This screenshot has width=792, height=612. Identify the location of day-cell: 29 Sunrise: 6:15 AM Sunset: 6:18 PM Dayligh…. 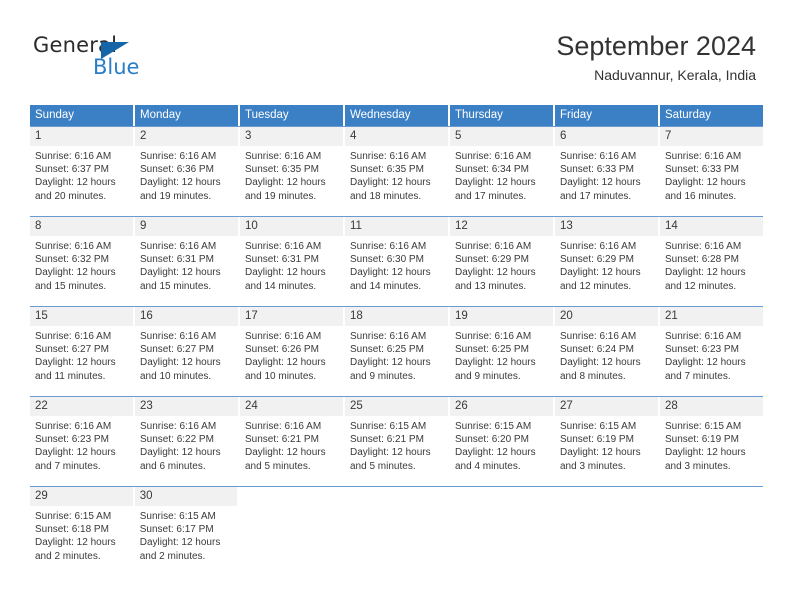
(81, 531).